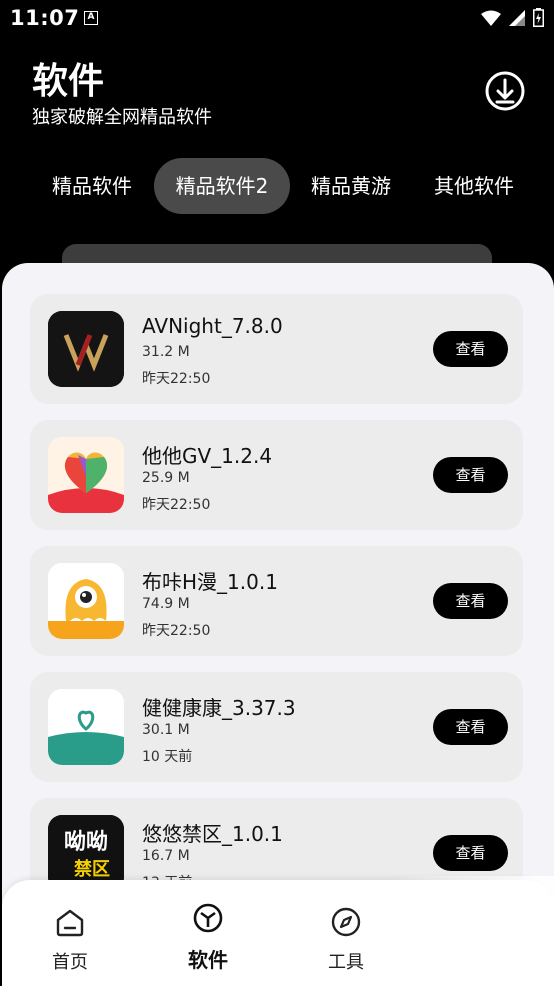  Describe the element at coordinates (207, 456) in the screenshot. I see `app-name: 他他GV_1.2.4` at that location.